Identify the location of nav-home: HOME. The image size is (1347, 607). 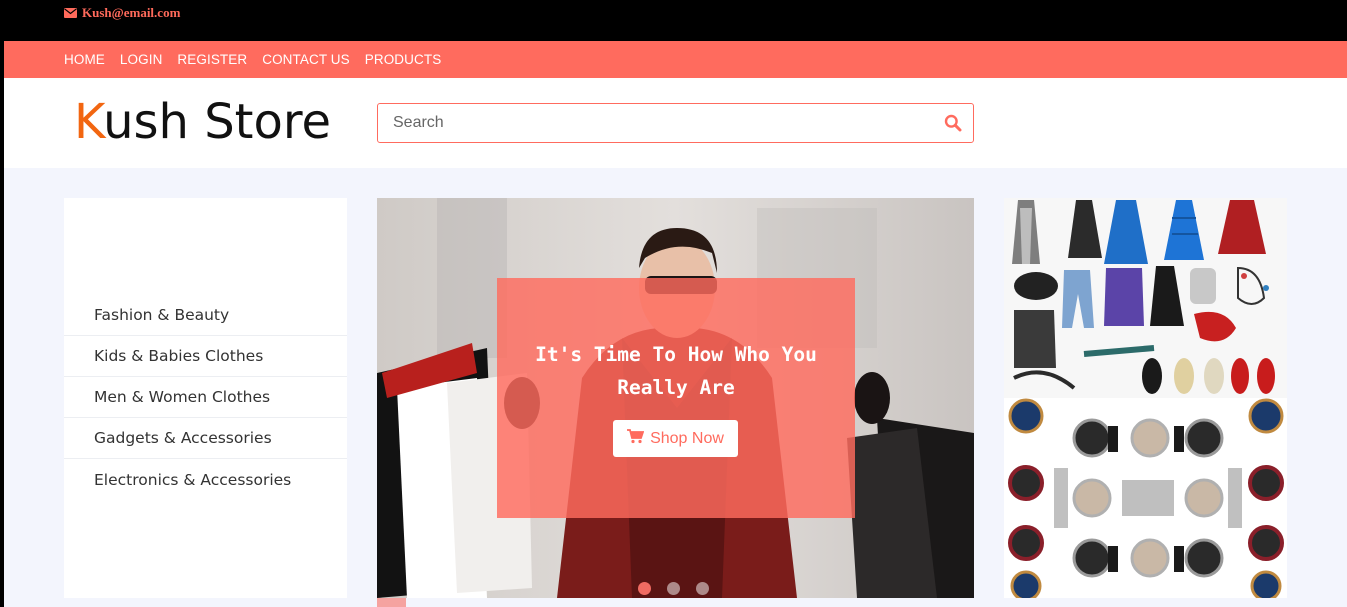
(84, 59).